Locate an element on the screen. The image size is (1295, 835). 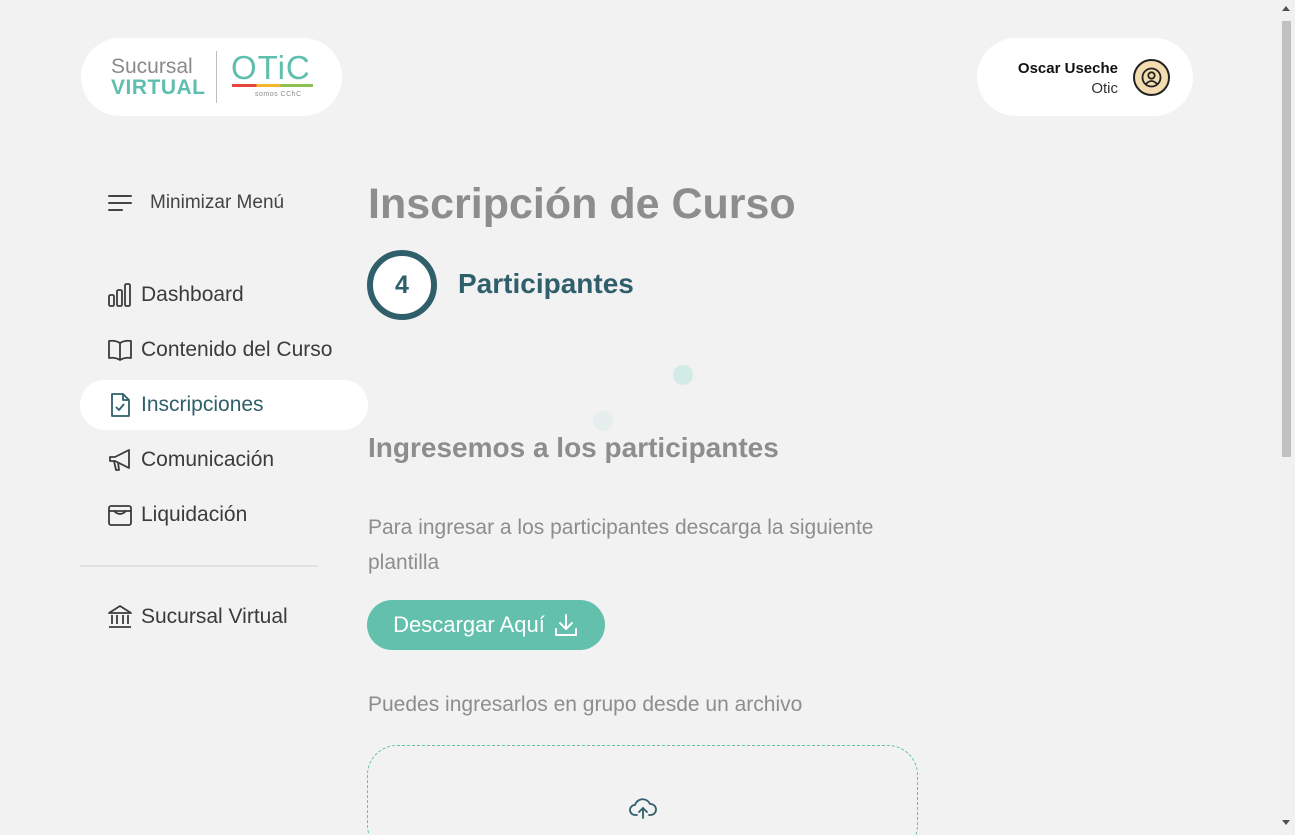
scroll-up-arrow-icon is located at coordinates (1286, 8).